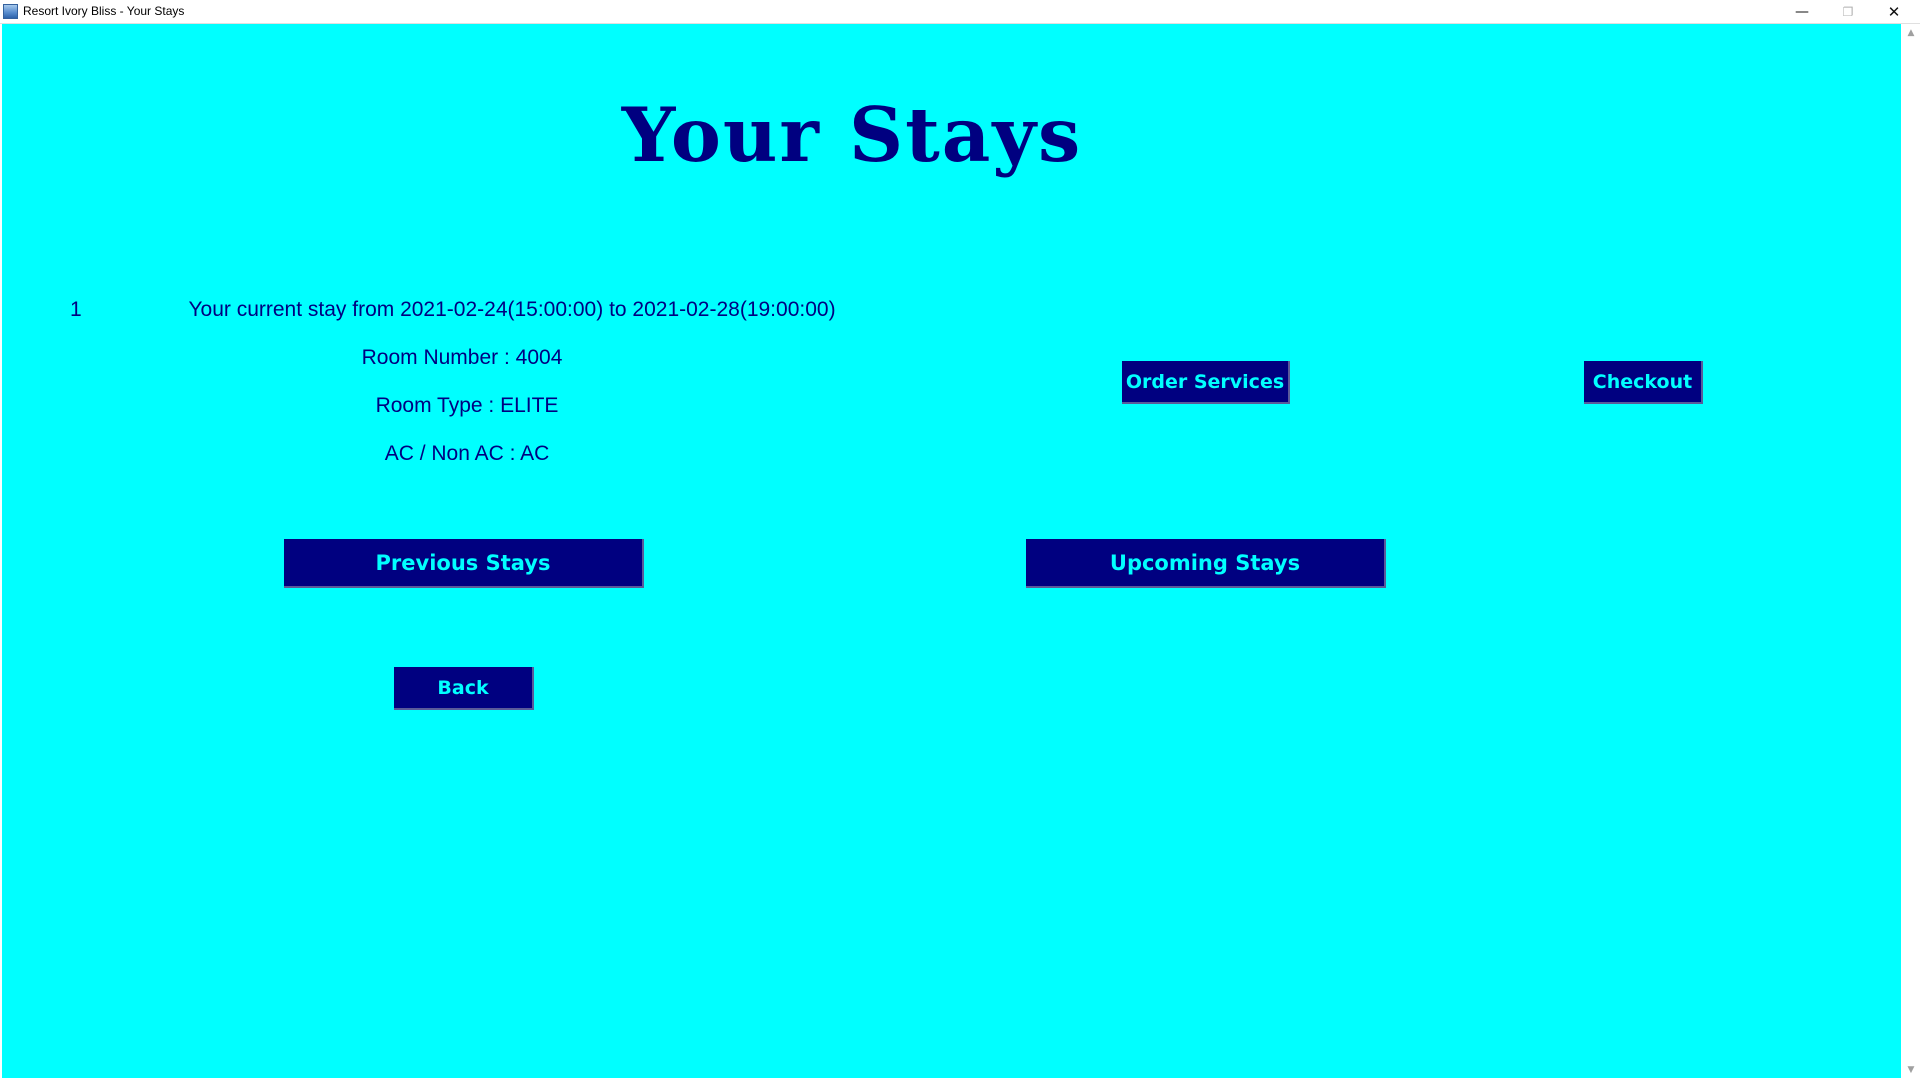 This screenshot has height=1080, width=1920. Describe the element at coordinates (1911, 551) in the screenshot. I see `vertical-scrollbar: ▲ ▼` at that location.